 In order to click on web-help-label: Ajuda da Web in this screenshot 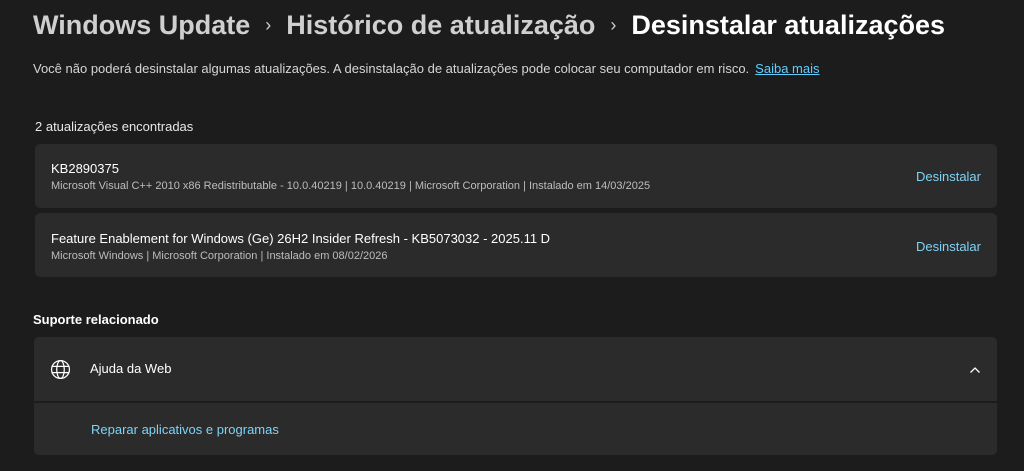, I will do `click(131, 368)`.